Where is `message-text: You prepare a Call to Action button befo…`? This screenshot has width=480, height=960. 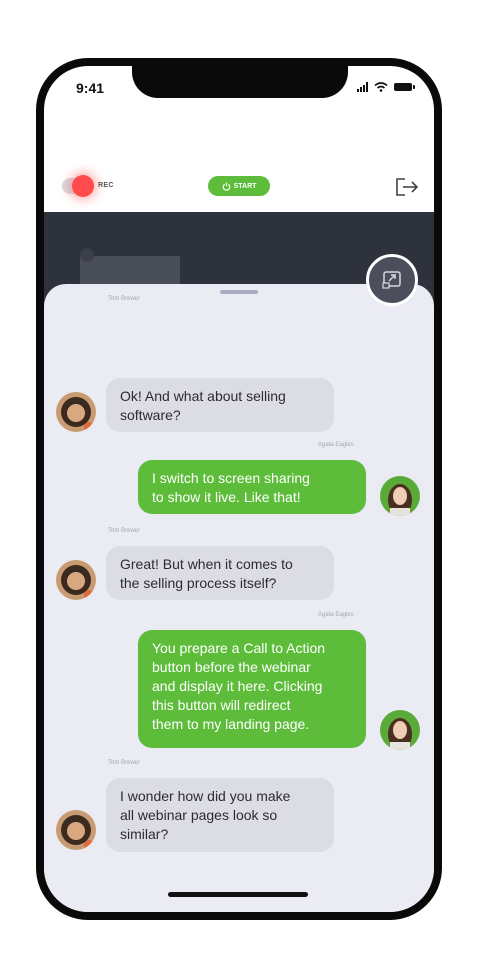
message-text: You prepare a Call to Action button befo… is located at coordinates (239, 686).